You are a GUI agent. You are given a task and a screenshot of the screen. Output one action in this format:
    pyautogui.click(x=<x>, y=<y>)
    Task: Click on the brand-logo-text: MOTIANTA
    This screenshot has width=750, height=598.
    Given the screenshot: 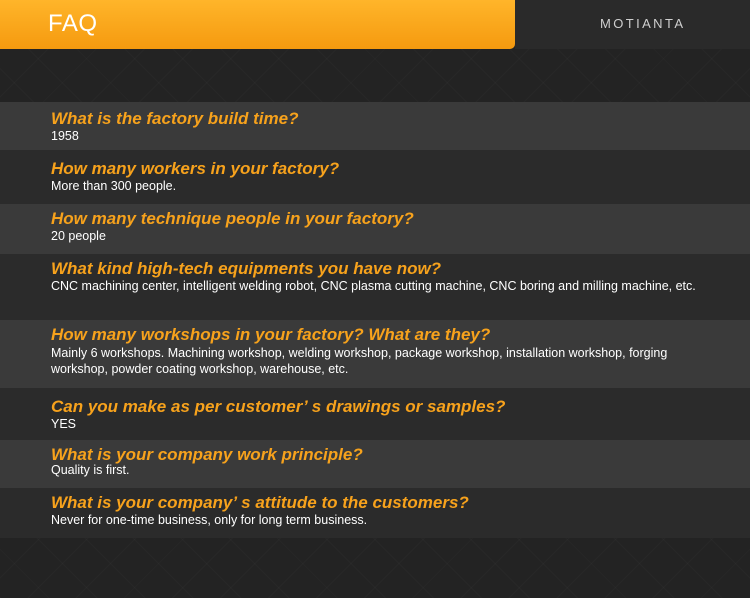 What is the action you would take?
    pyautogui.click(x=643, y=23)
    